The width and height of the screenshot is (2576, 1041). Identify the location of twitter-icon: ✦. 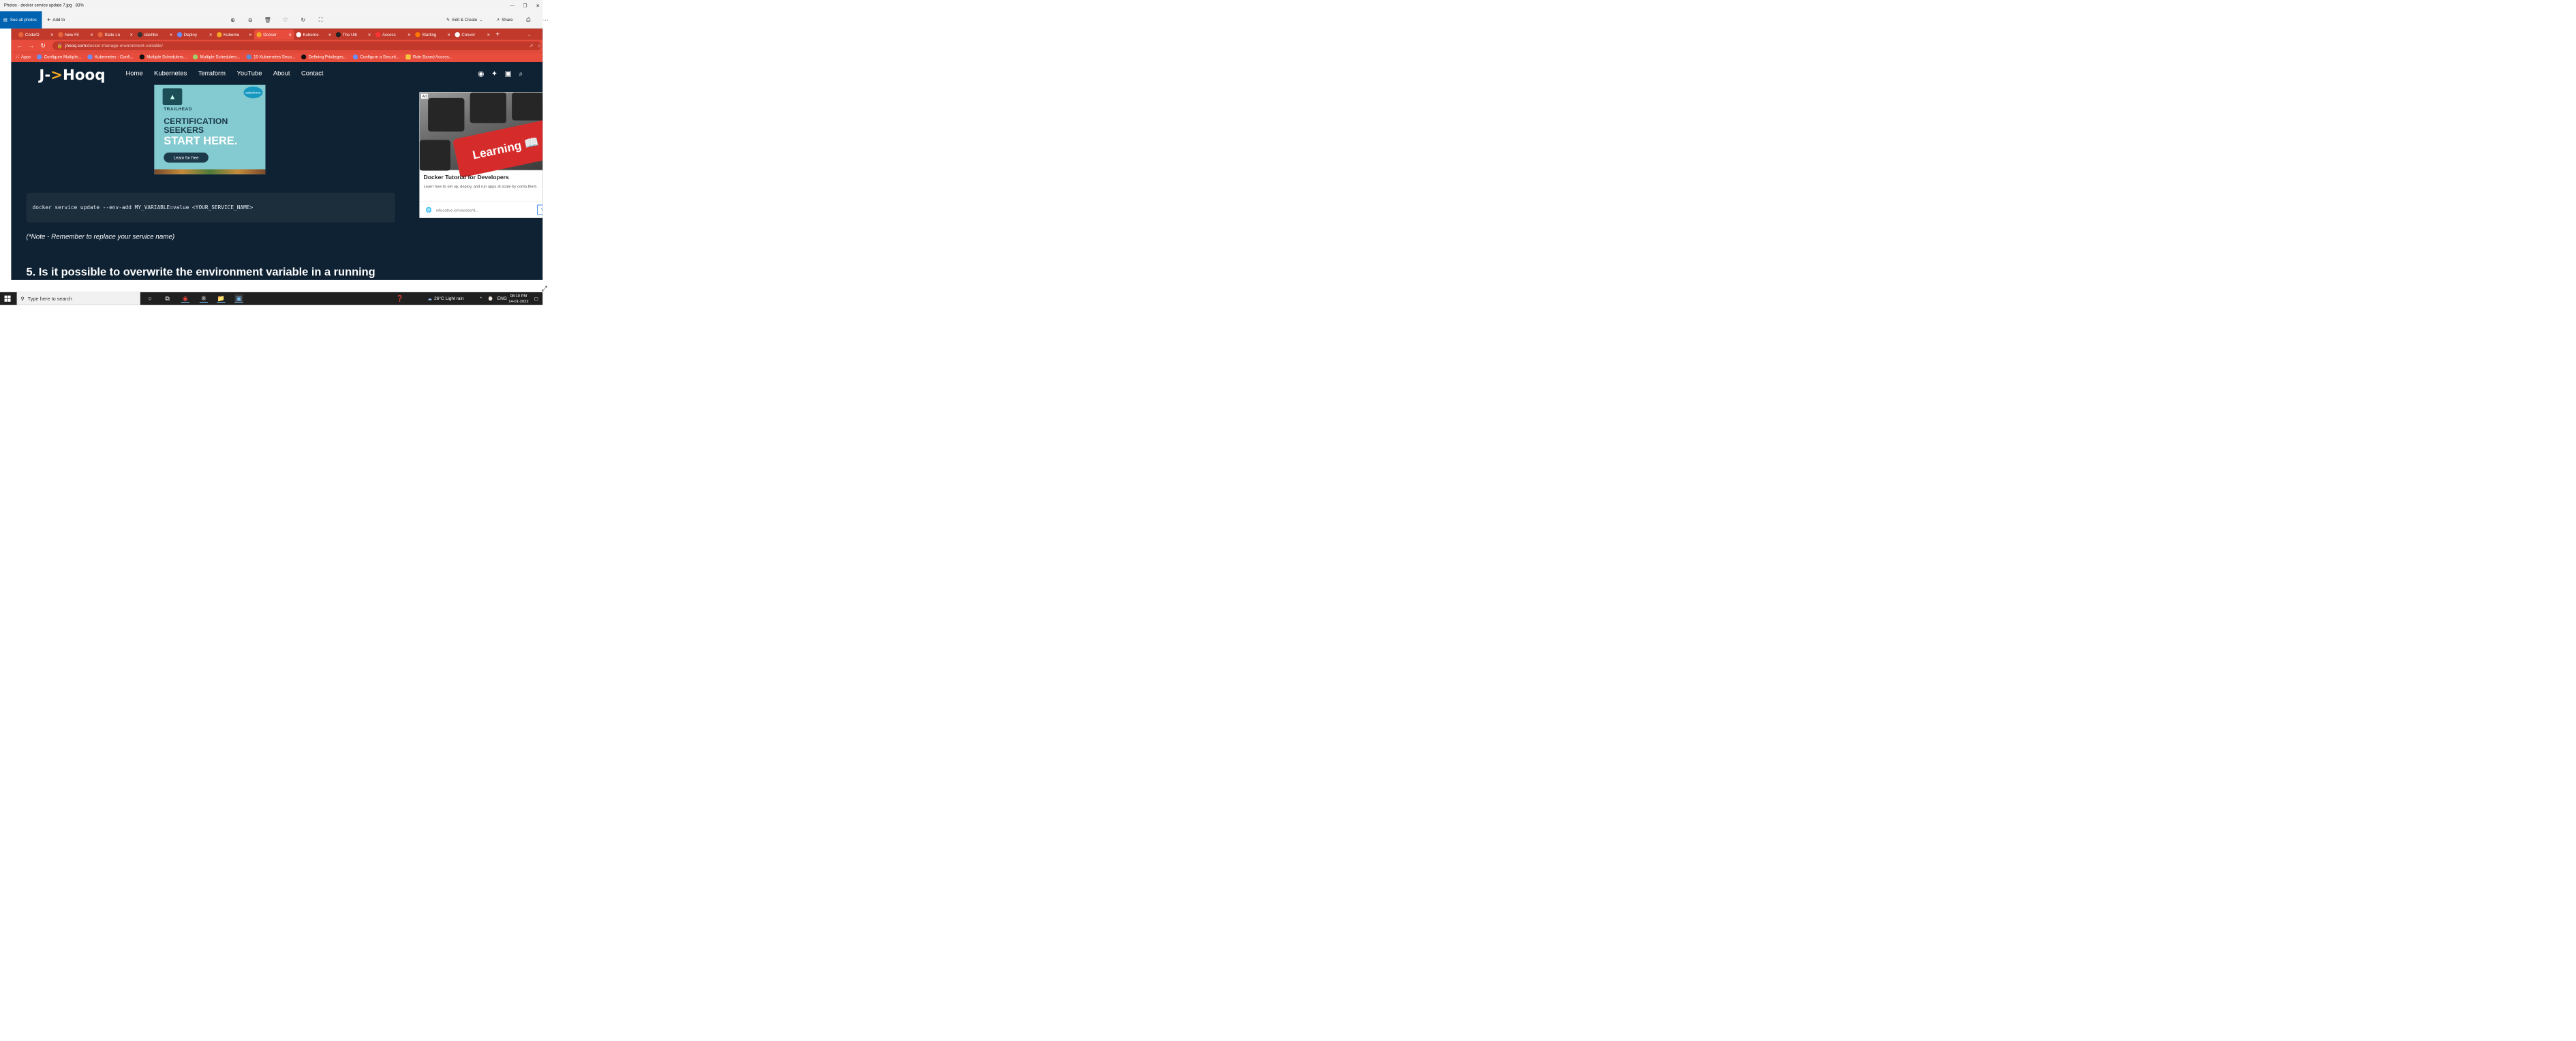
(494, 73).